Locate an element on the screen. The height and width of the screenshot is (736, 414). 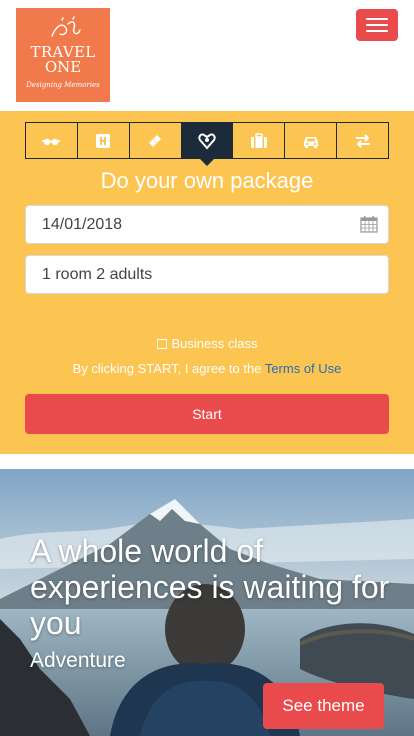
rooms-field: 1 room 2 adults is located at coordinates (207, 274).